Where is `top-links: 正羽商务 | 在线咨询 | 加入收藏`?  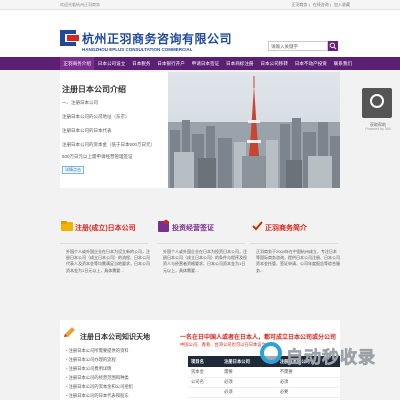 top-links: 正羽商务 | 在线咨询 | 加入收藏 is located at coordinates (320, 4).